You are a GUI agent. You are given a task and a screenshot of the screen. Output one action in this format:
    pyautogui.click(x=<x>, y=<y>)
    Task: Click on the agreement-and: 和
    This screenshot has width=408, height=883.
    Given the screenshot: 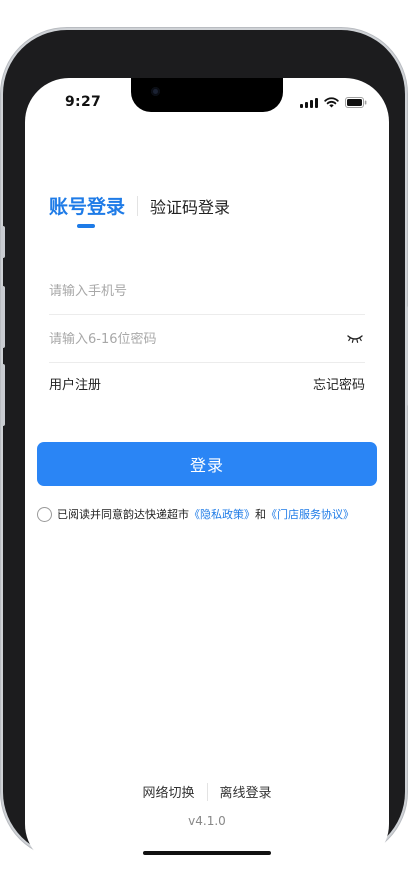 What is the action you would take?
    pyautogui.click(x=260, y=514)
    